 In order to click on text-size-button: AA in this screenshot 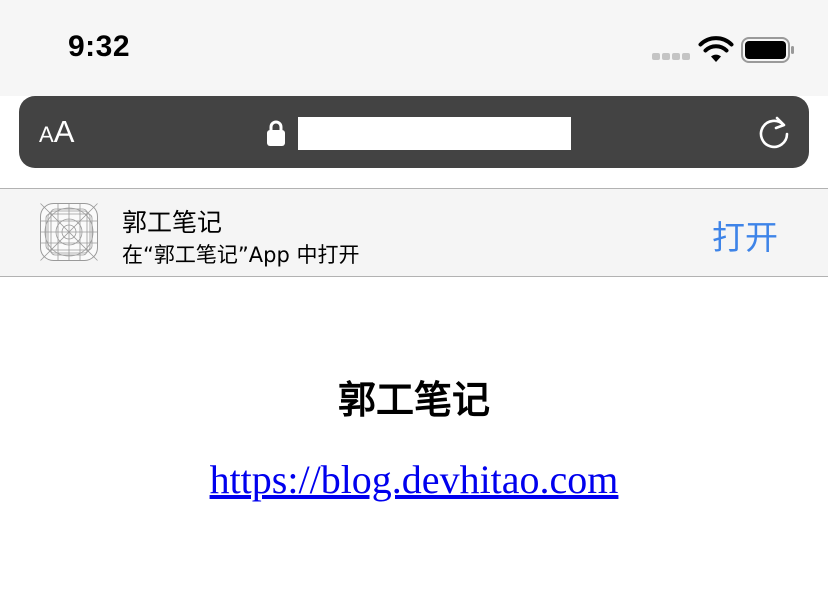, I will do `click(56, 132)`.